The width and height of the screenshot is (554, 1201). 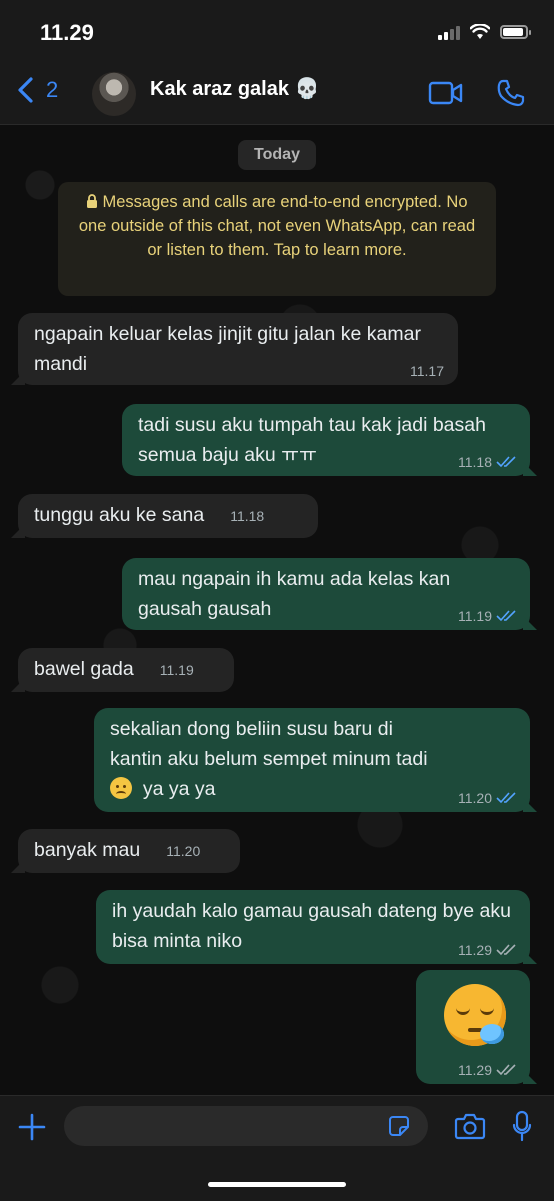 I want to click on message-text-line: sekalian dong beliin susu baru di, so click(x=251, y=729).